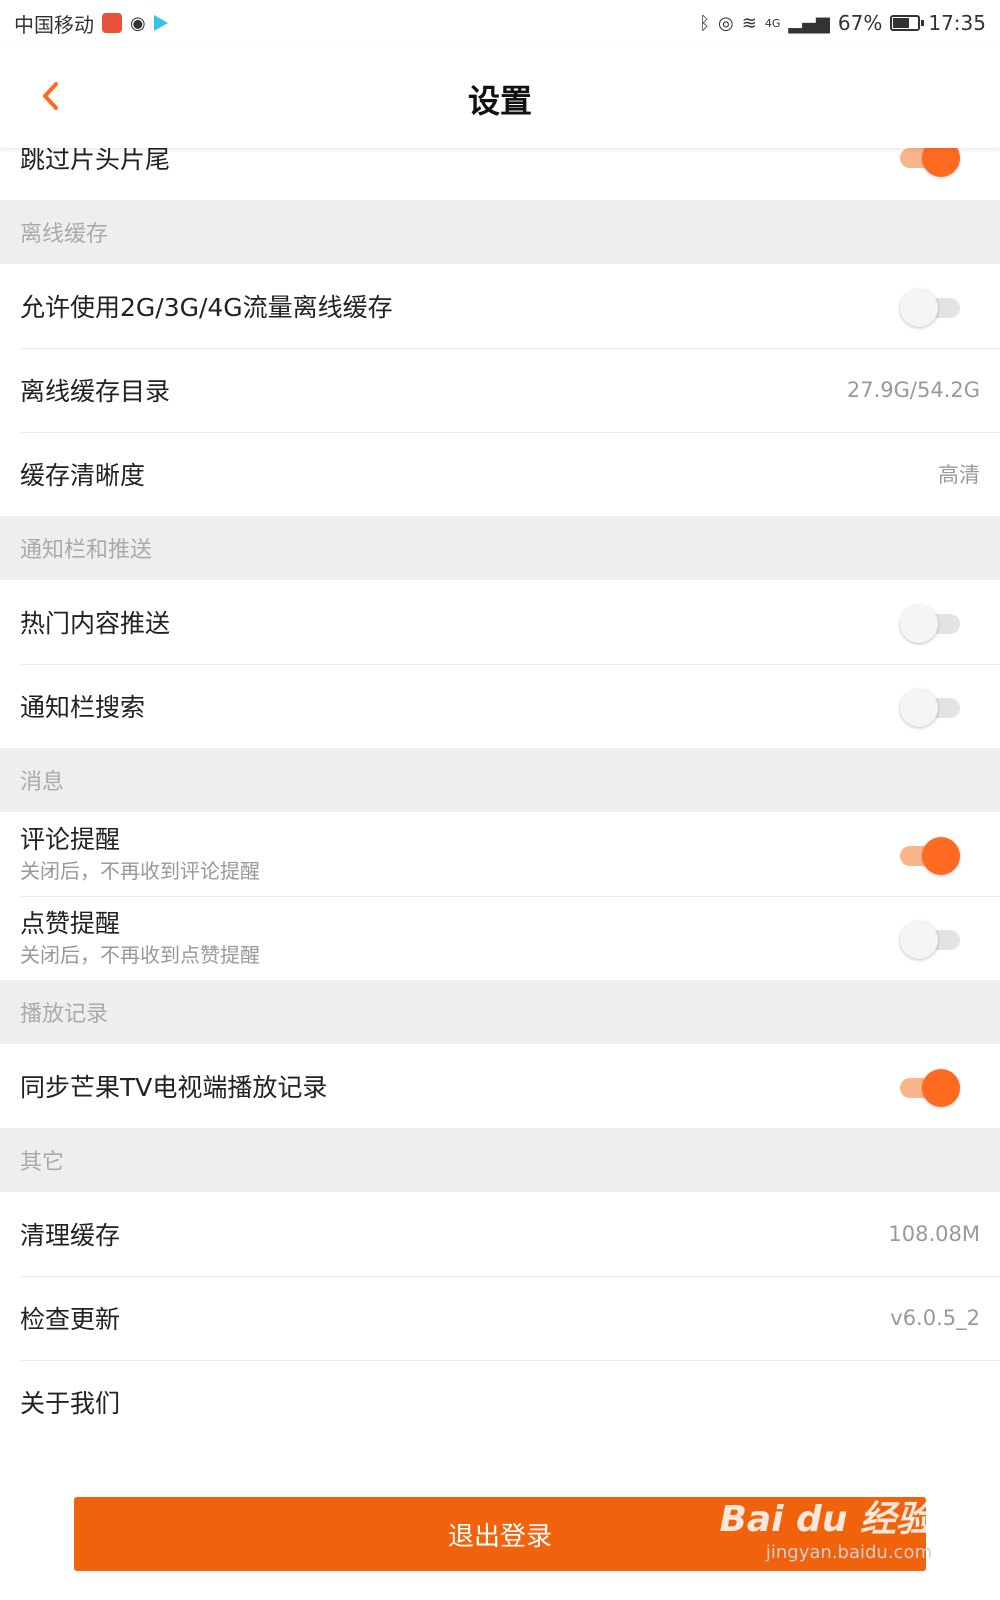 The image size is (1000, 1600). What do you see at coordinates (83, 475) in the screenshot?
I see `setting-label: 缓存清晰度` at bounding box center [83, 475].